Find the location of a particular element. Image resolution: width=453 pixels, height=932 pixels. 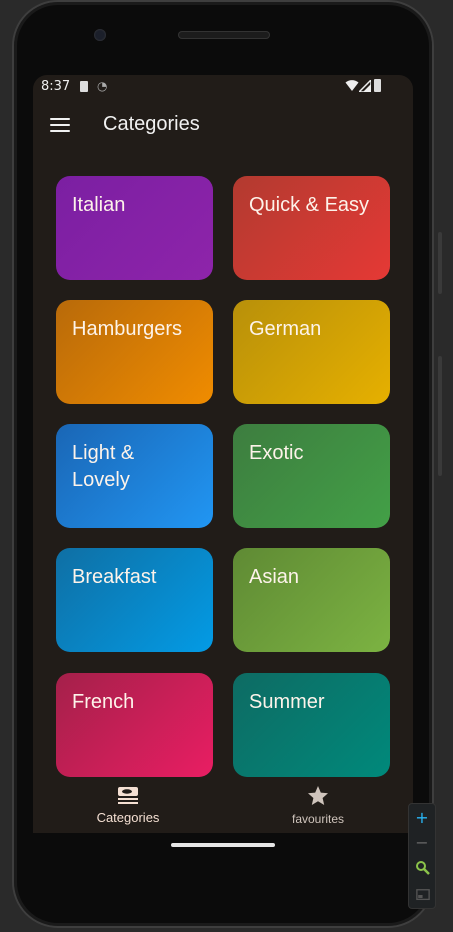

star-icon is located at coordinates (318, 795).